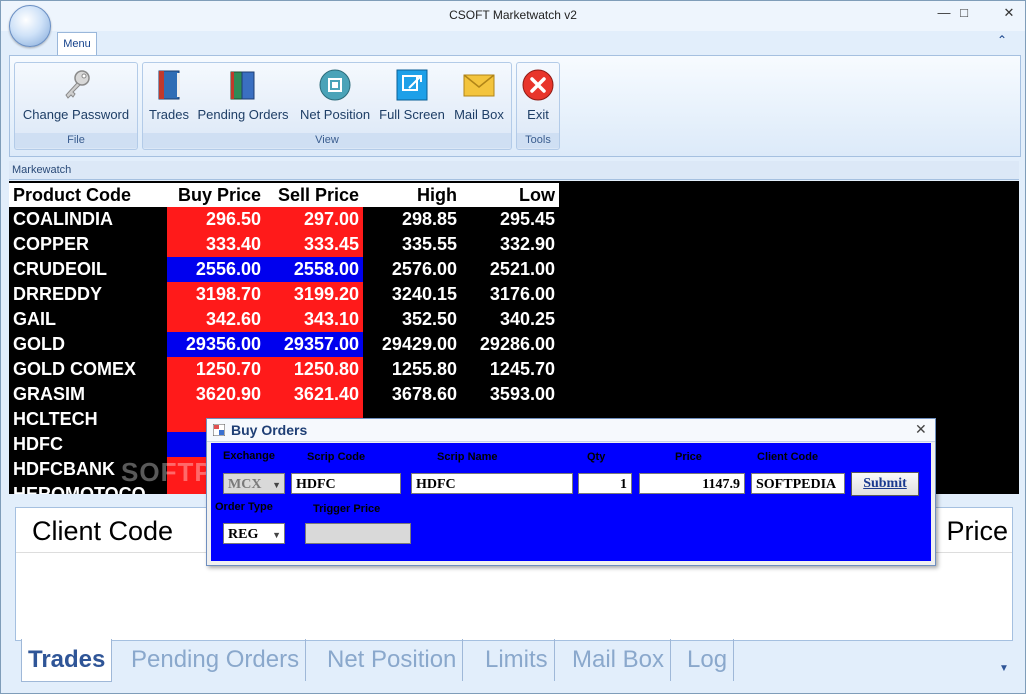  I want to click on column-header: Product Code, so click(88, 195).